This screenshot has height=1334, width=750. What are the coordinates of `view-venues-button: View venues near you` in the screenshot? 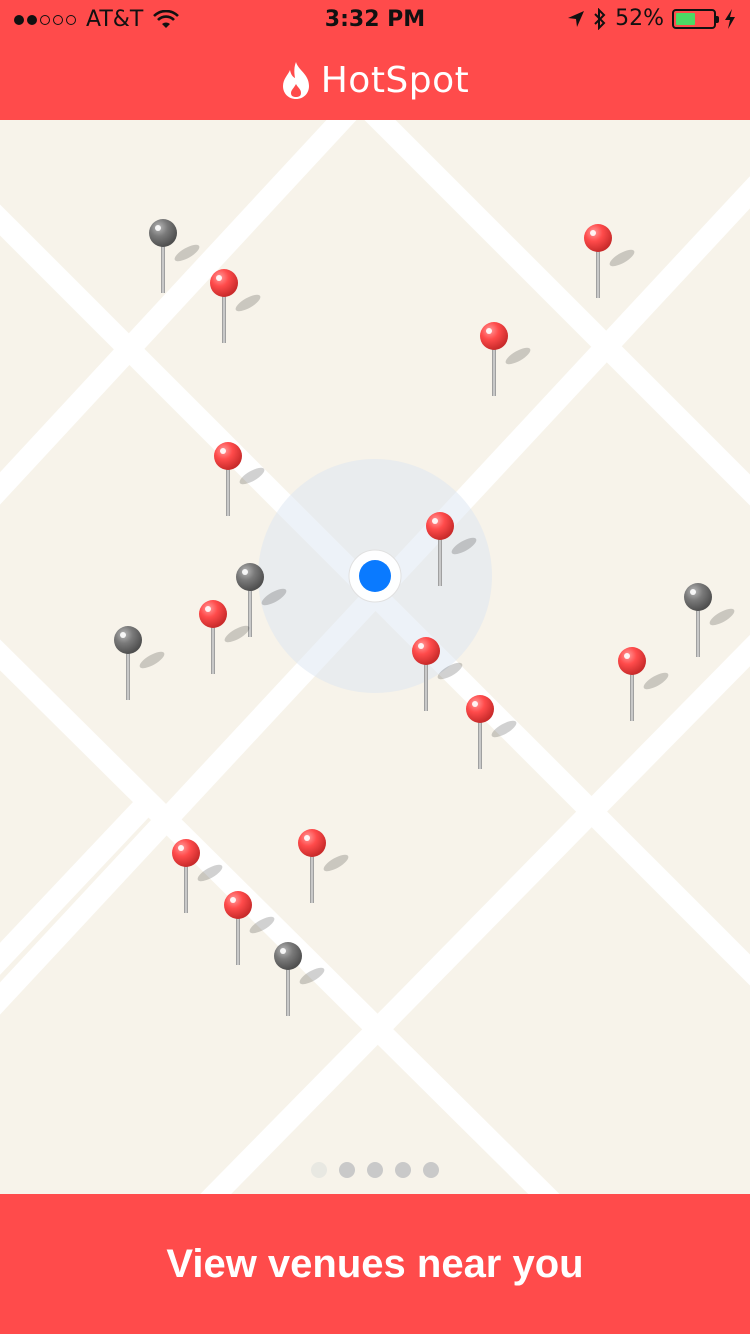 It's located at (375, 1264).